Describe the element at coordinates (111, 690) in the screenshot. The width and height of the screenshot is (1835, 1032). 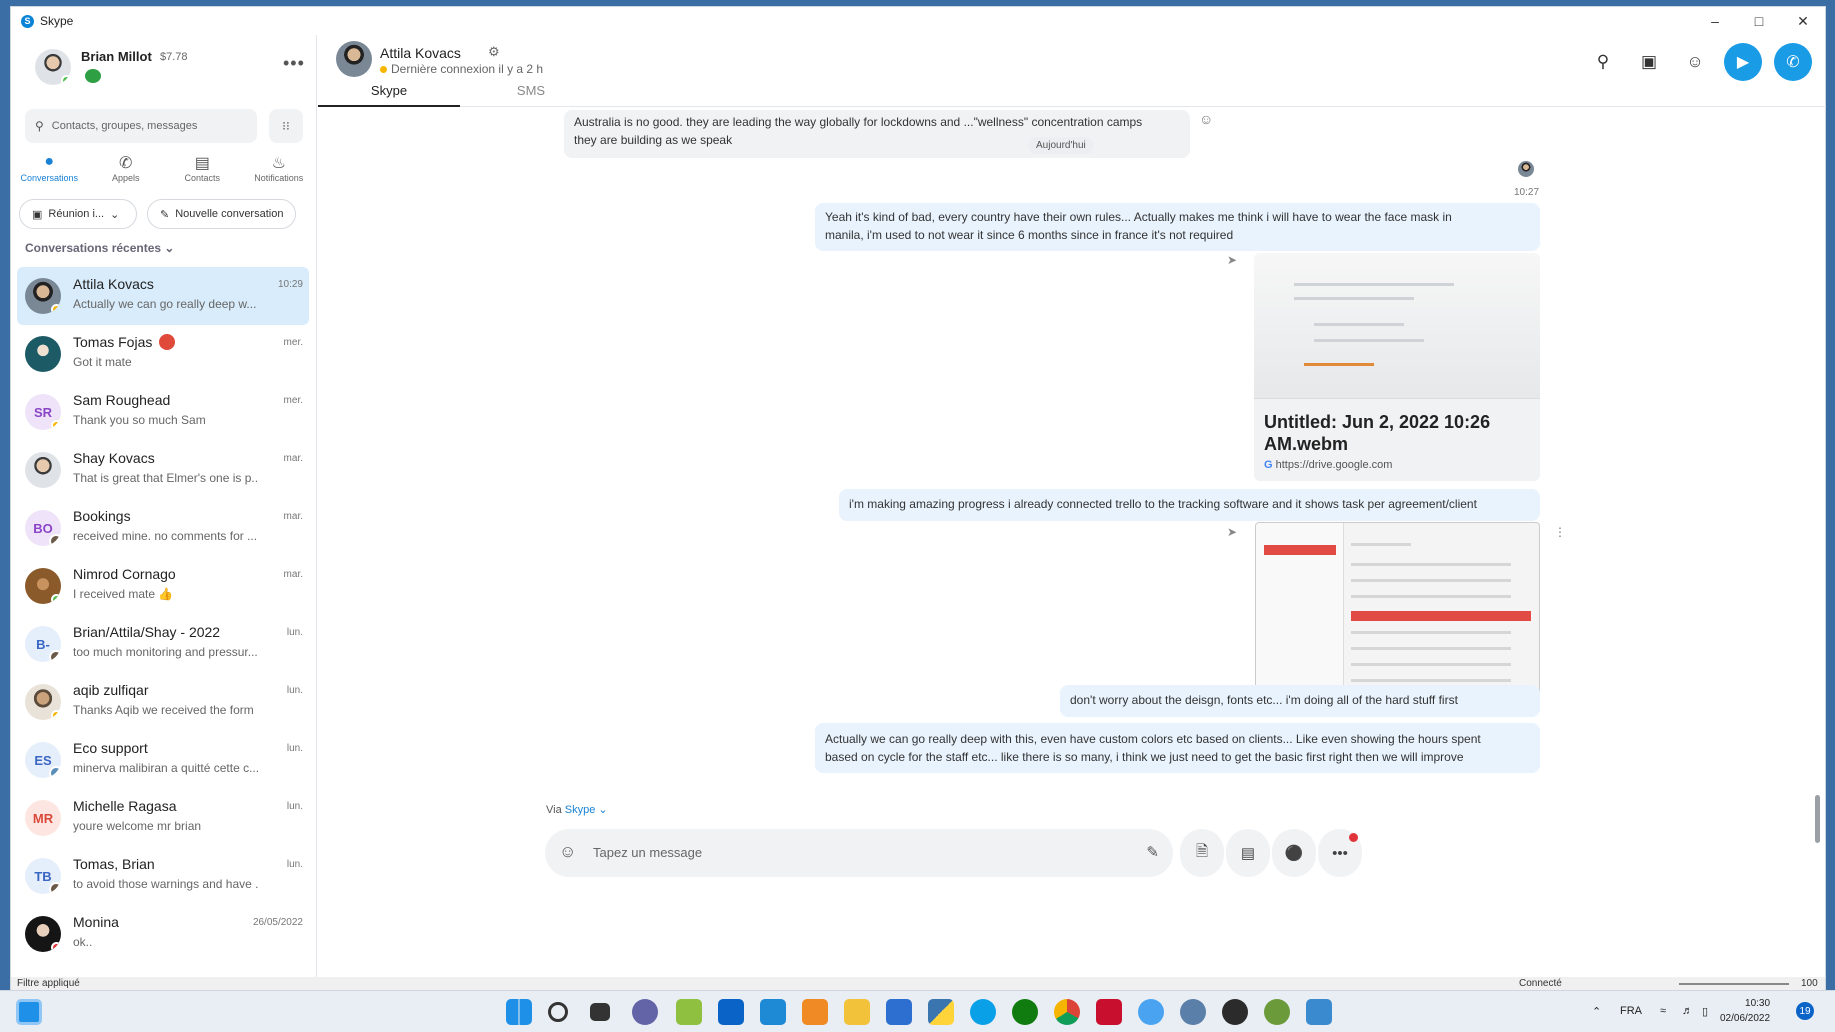
I see `contact-name: aqib zulfiqar` at that location.